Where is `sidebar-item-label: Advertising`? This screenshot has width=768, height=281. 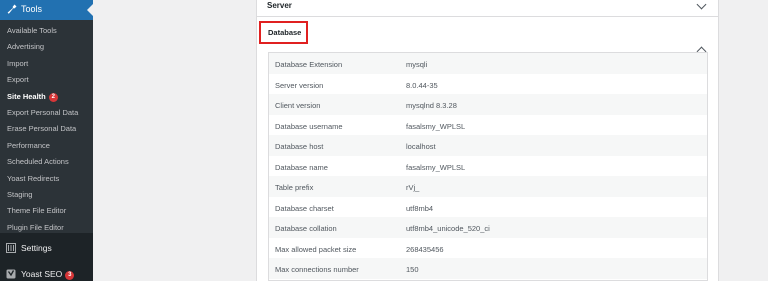 sidebar-item-label: Advertising is located at coordinates (26, 47).